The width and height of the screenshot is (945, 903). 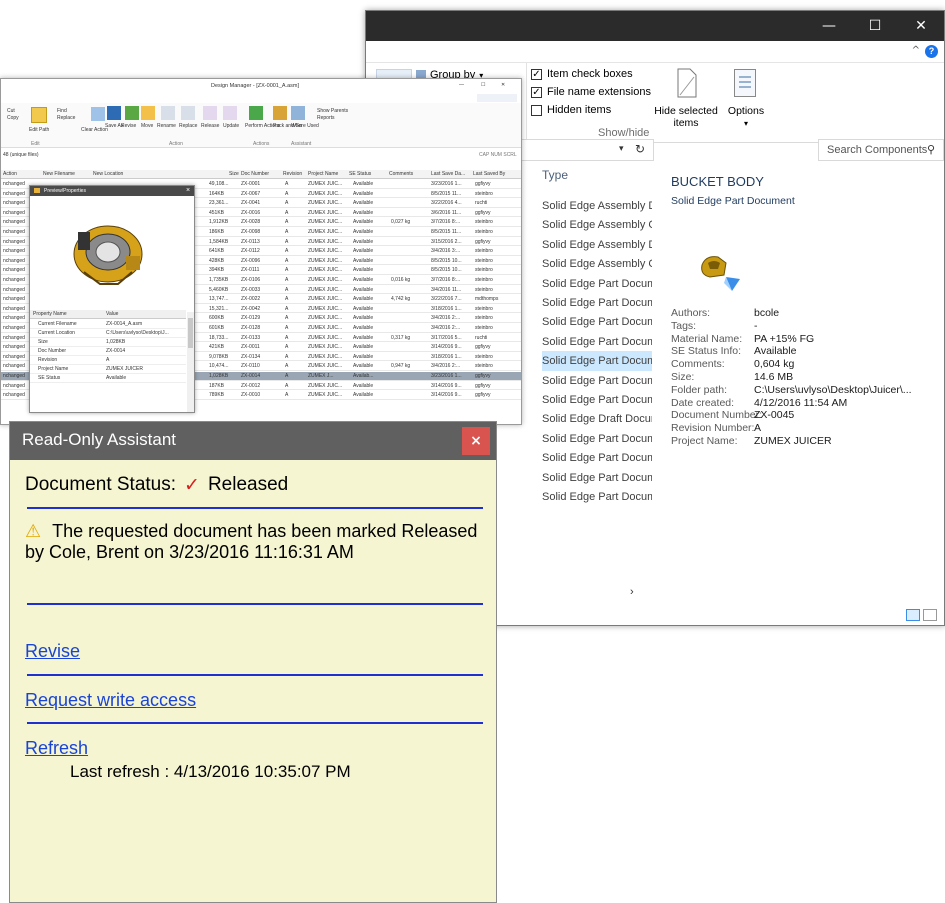 I want to click on save-as-icon, so click(x=114, y=113).